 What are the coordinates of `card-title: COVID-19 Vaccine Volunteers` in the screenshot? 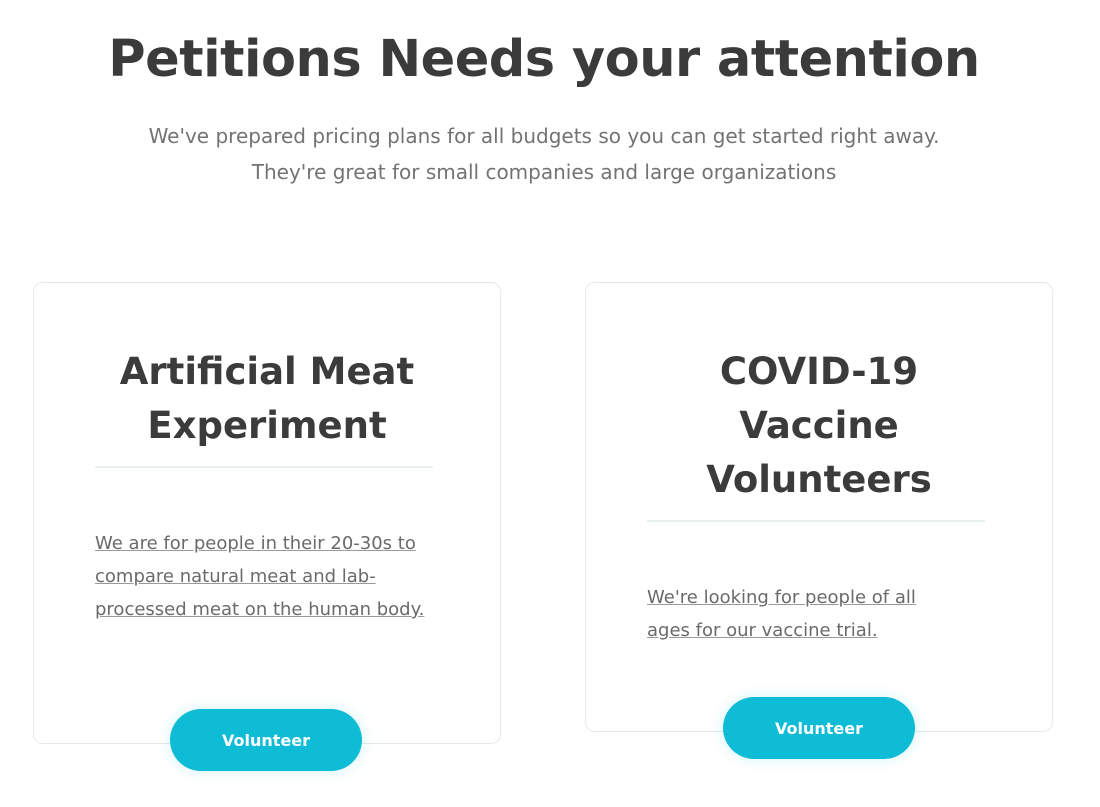 It's located at (819, 426).